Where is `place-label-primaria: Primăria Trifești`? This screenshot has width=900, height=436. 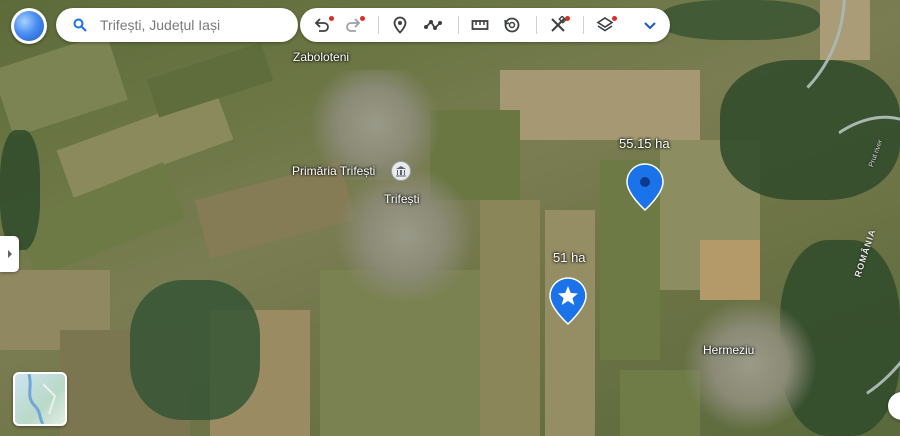 place-label-primaria: Primăria Trifești is located at coordinates (334, 171).